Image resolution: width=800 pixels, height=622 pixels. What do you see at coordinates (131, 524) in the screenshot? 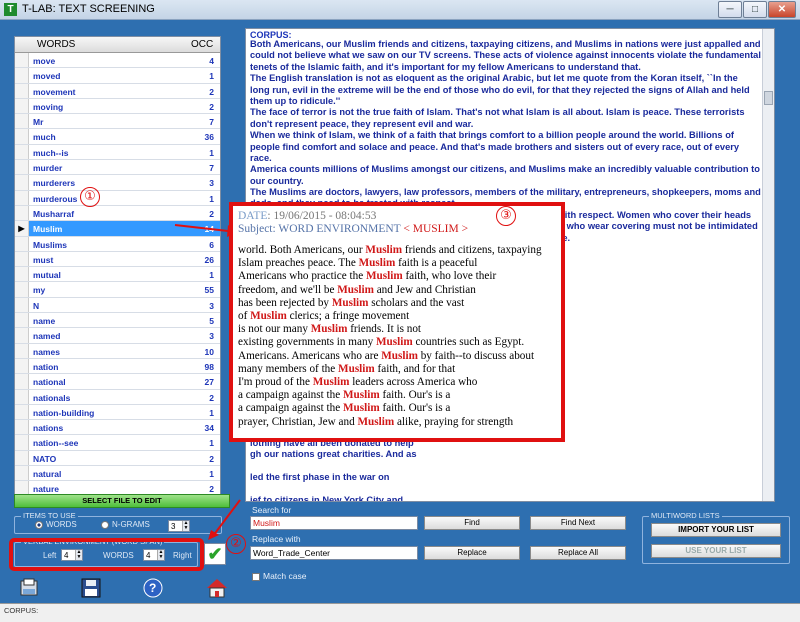
I see `ngrams-option-label: N-GRAMS` at bounding box center [131, 524].